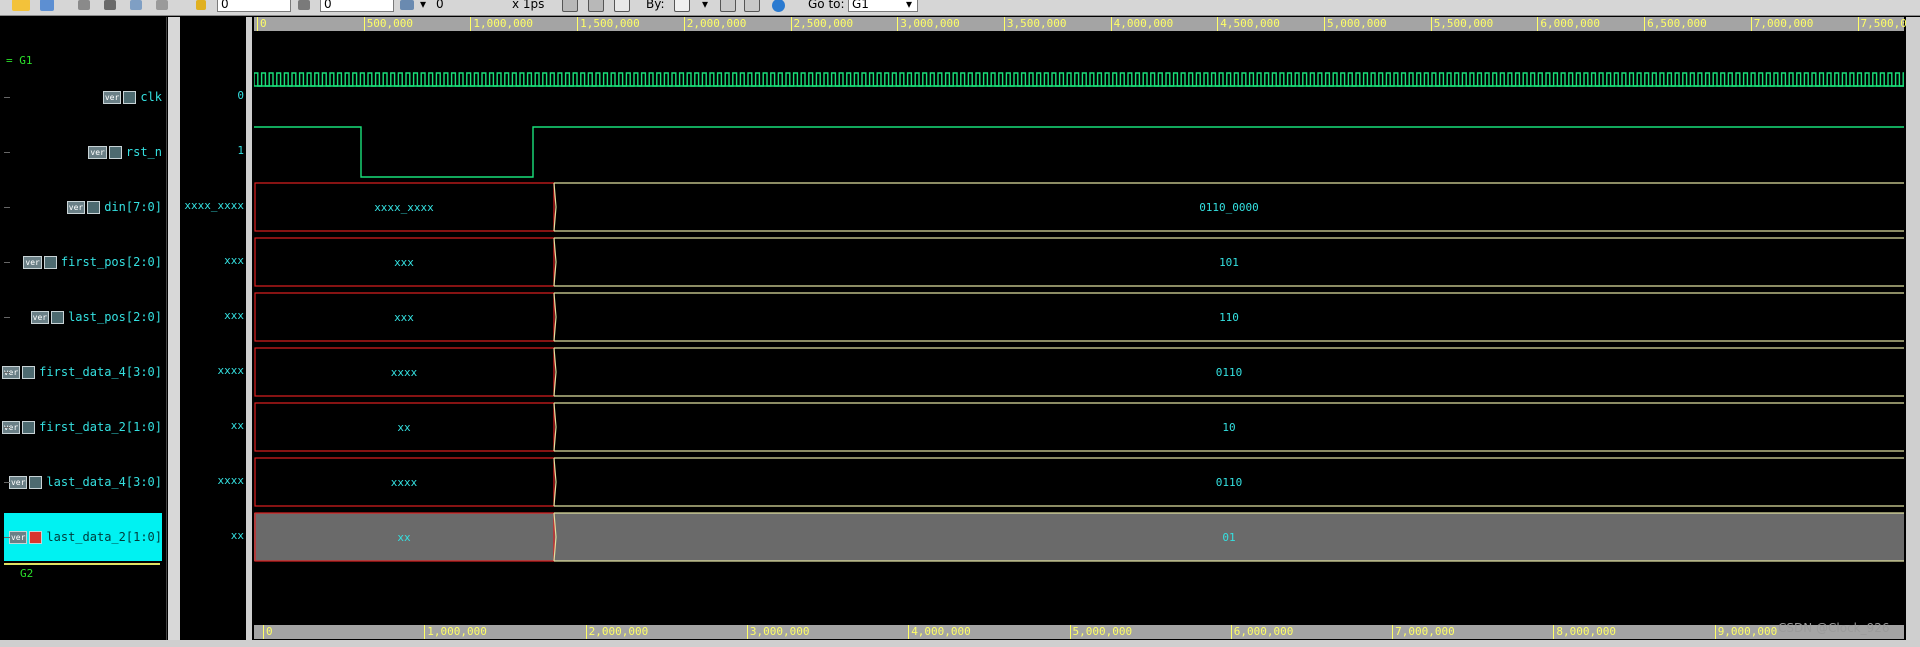 The height and width of the screenshot is (647, 1920). What do you see at coordinates (728, 7) in the screenshot?
I see `prev-edge-icon` at bounding box center [728, 7].